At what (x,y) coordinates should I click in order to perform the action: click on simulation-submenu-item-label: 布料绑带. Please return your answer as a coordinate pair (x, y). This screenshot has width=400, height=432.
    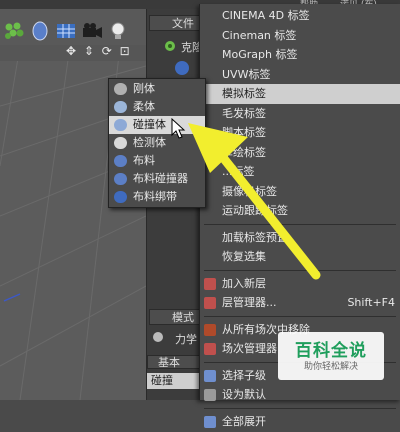
    Looking at the image, I should click on (155, 196).